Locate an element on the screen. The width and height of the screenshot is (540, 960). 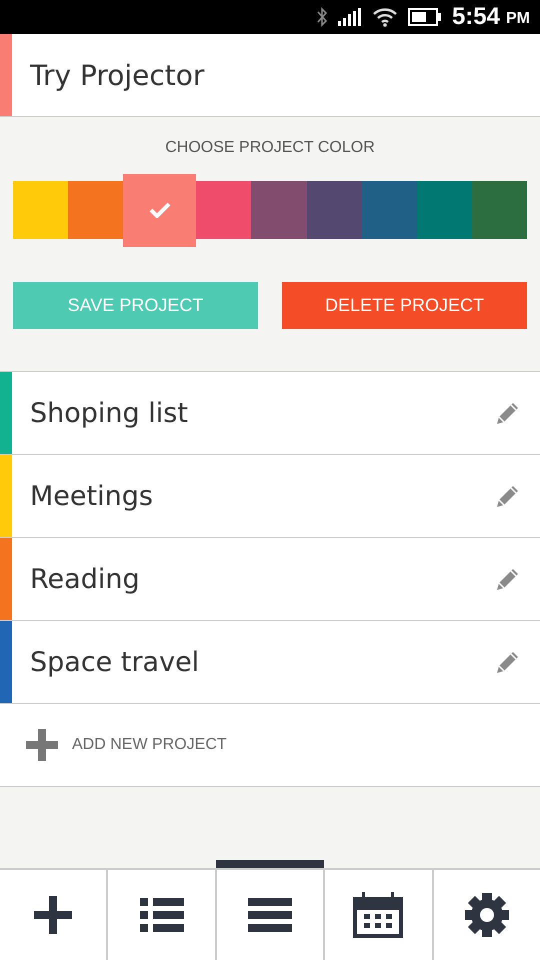
project-name: Space travel is located at coordinates (114, 662).